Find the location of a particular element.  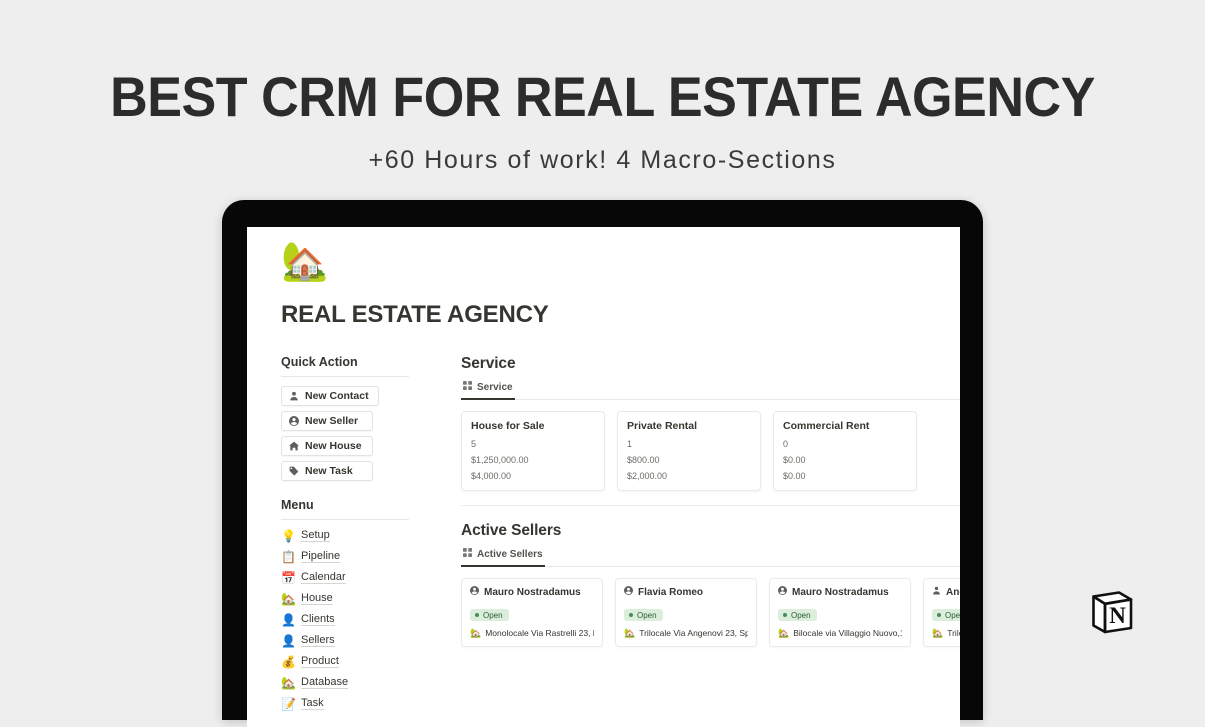

page-cover-icon: 🏡 is located at coordinates (305, 262).